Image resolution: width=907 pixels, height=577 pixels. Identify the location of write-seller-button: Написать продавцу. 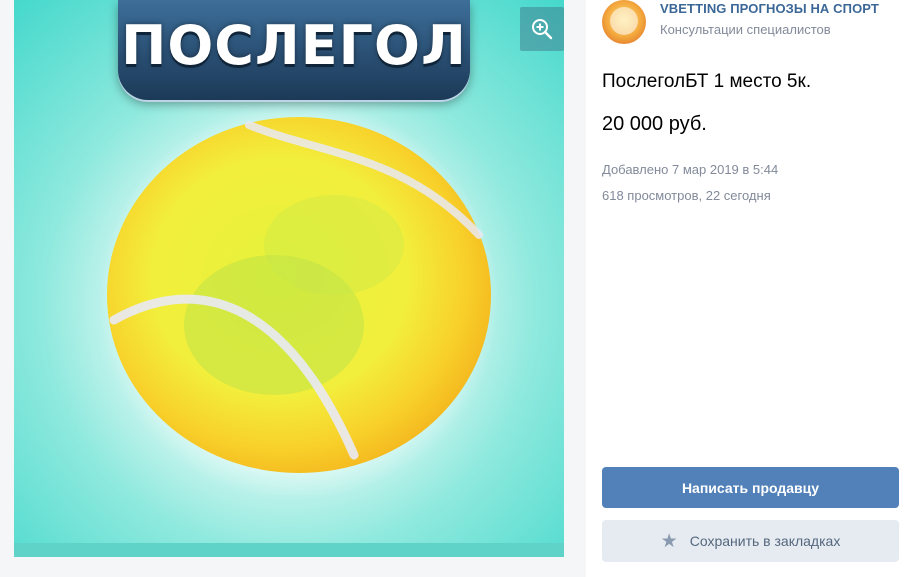
(750, 487).